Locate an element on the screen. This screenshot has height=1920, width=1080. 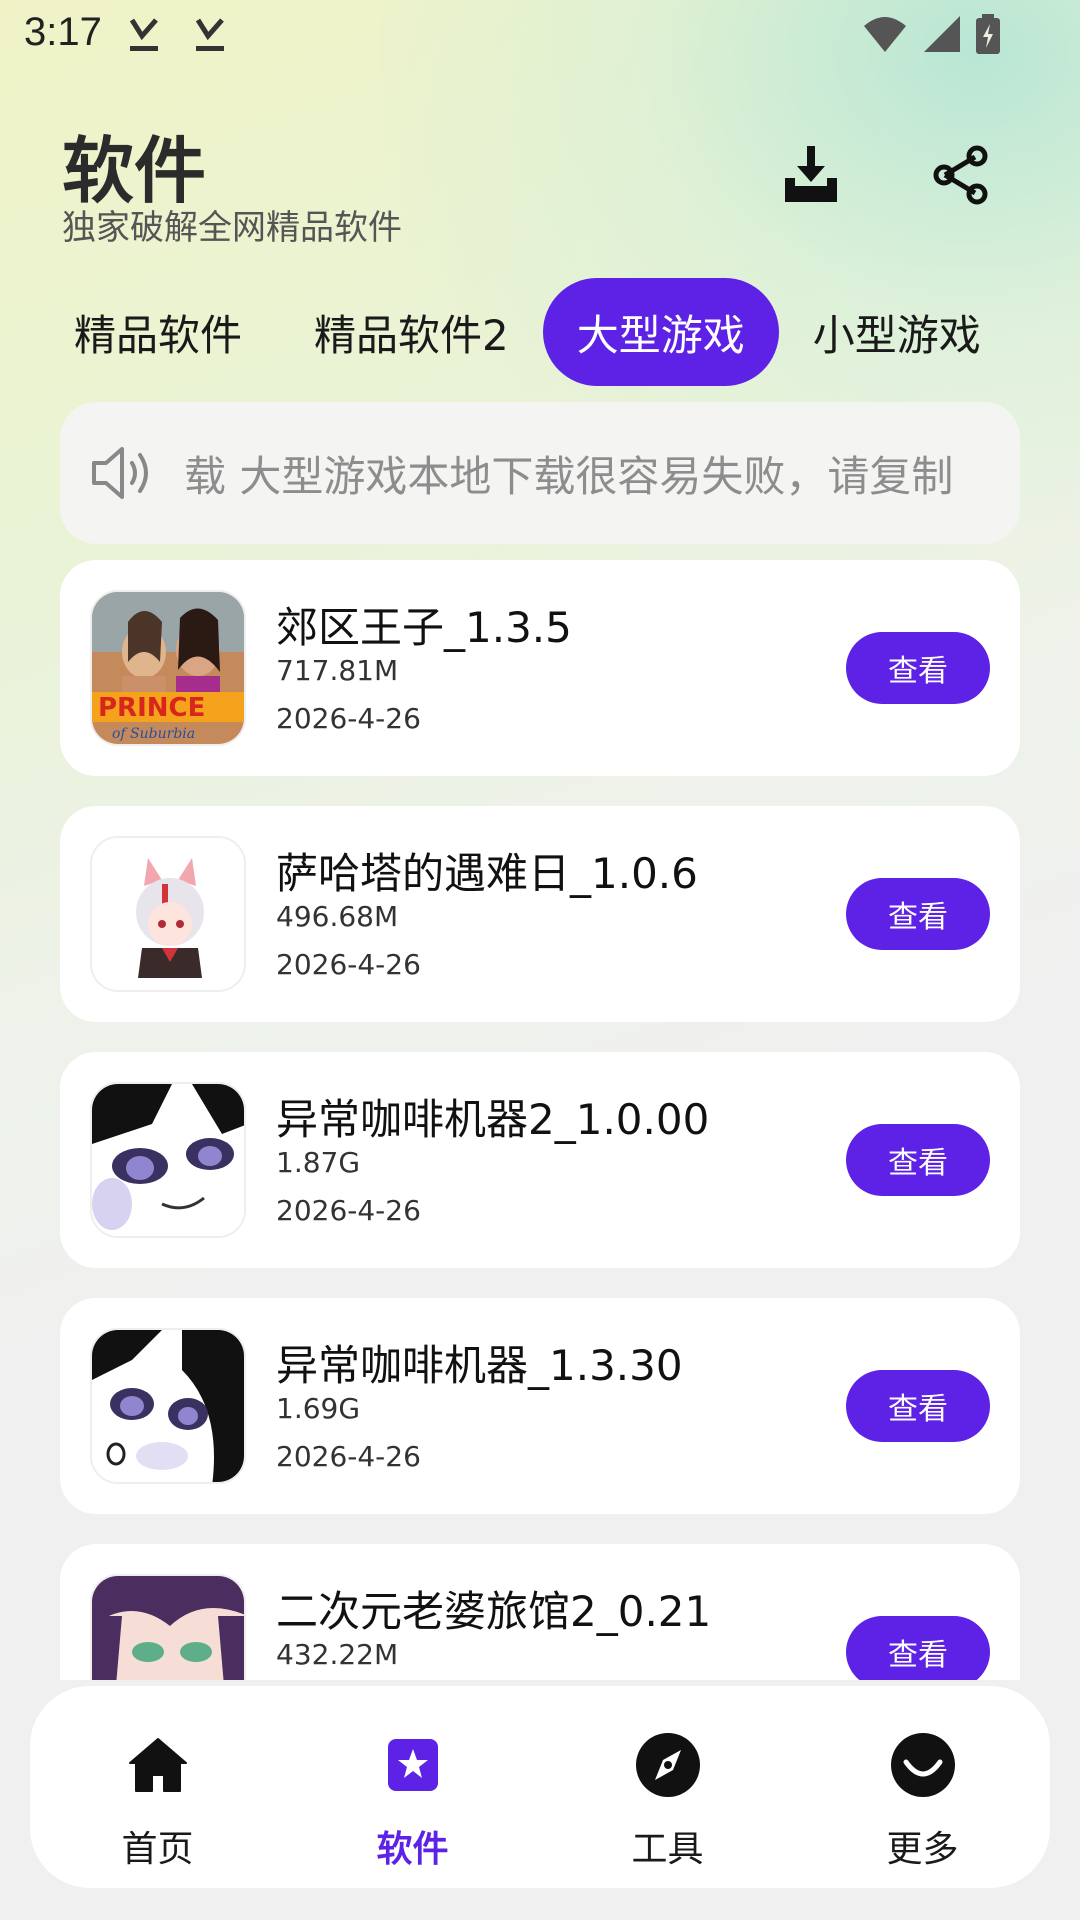
tab-premium-software-2: 精品软件2 is located at coordinates (411, 332).